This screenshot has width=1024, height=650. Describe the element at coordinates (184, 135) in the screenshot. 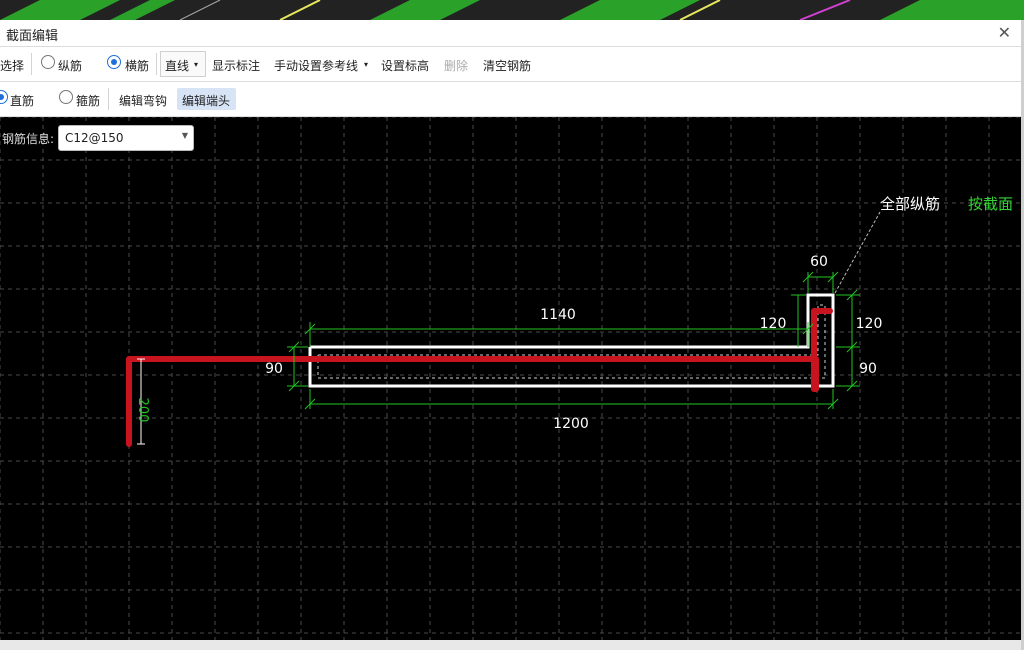

I see `chevron-down-icon: ▼` at that location.